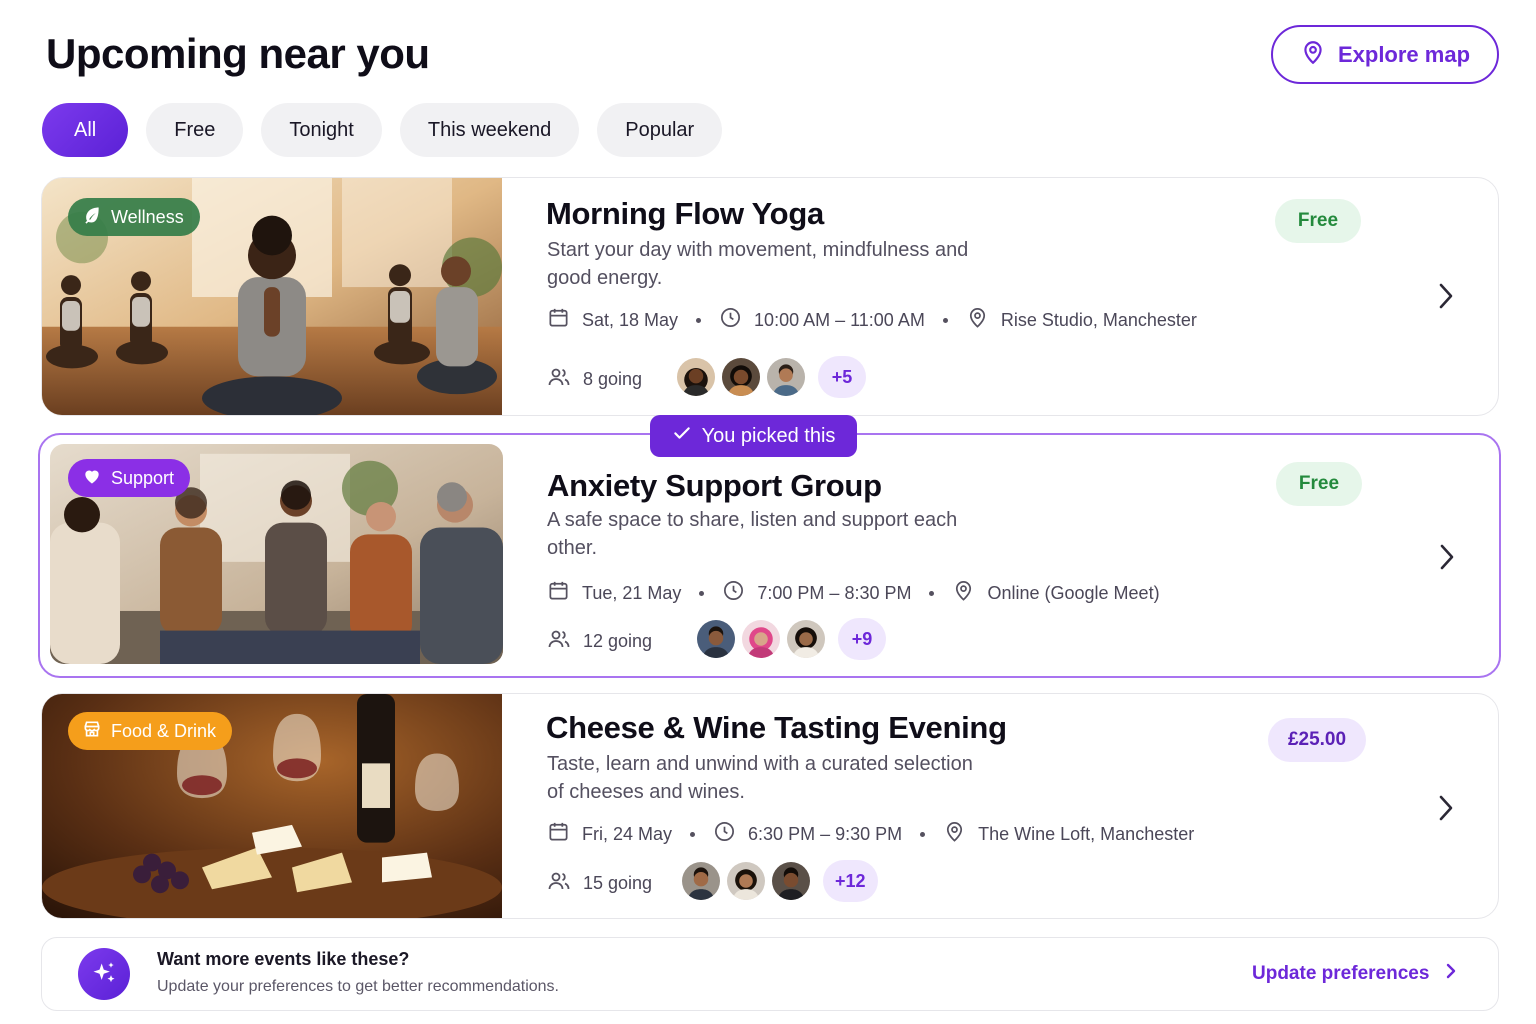 Image resolution: width=1536 pixels, height=1024 pixels. I want to click on going-count: 15 going, so click(599, 883).